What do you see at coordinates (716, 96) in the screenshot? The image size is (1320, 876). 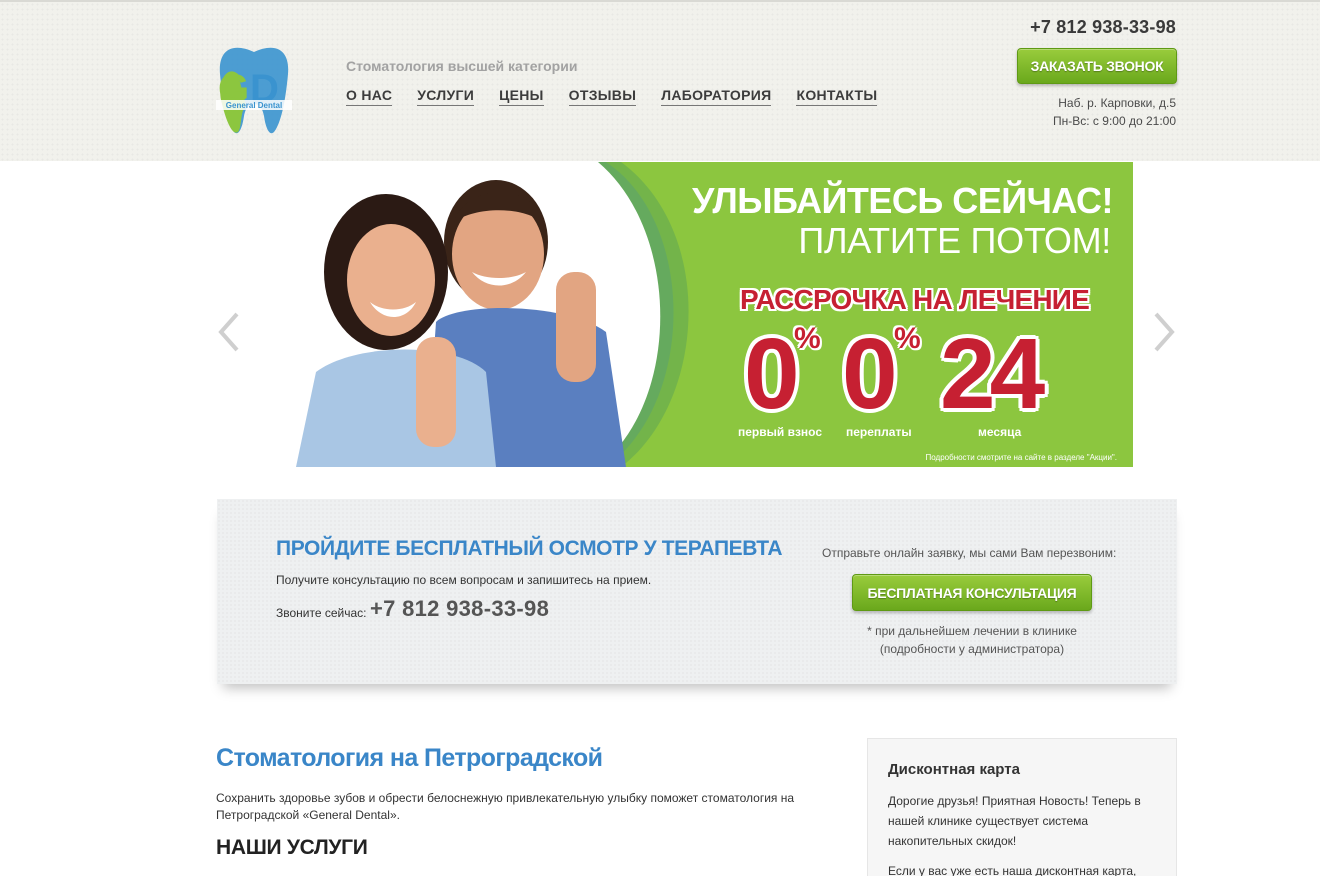 I see `nav-item-laboratory: ЛАБОРАТОРИЯ` at bounding box center [716, 96].